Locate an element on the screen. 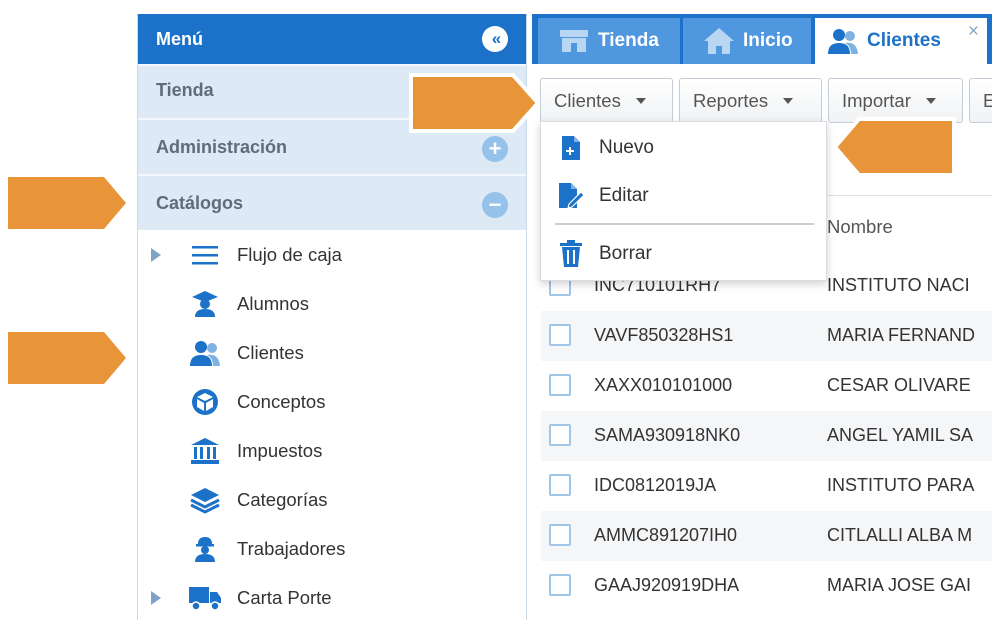  sidebar-item-label: Conceptos is located at coordinates (281, 401).